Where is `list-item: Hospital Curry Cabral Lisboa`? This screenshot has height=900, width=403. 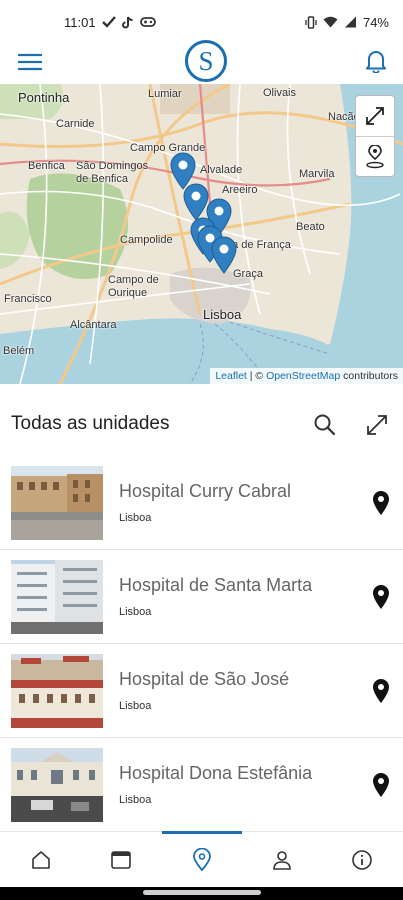
list-item: Hospital Curry Cabral Lisboa is located at coordinates (201, 503).